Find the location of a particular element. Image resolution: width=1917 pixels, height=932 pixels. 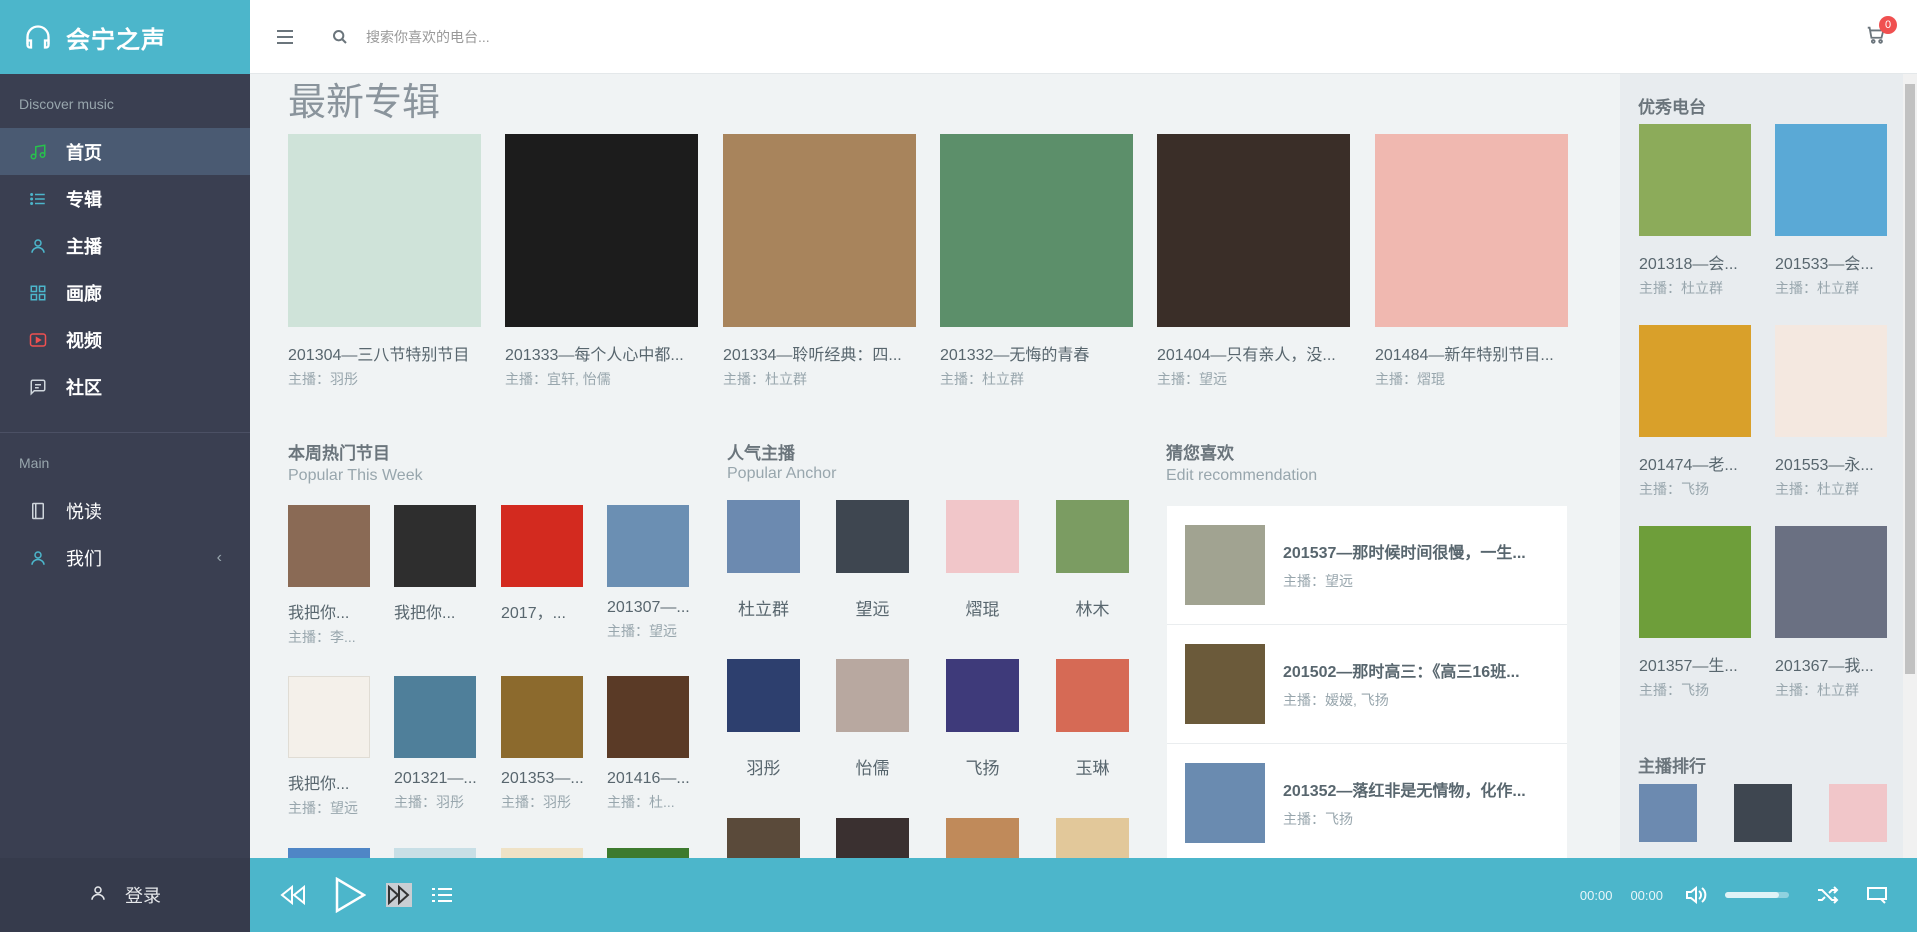

hot-item: 201321—... 主播：羽彤 is located at coordinates (435, 744).